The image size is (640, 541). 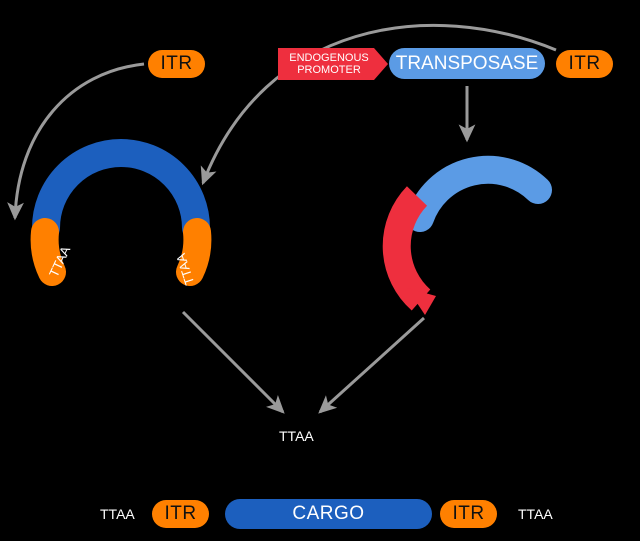 I want to click on endogenous-promoter-shape: ENDOGENOUS PROMOTER, so click(x=333, y=64).